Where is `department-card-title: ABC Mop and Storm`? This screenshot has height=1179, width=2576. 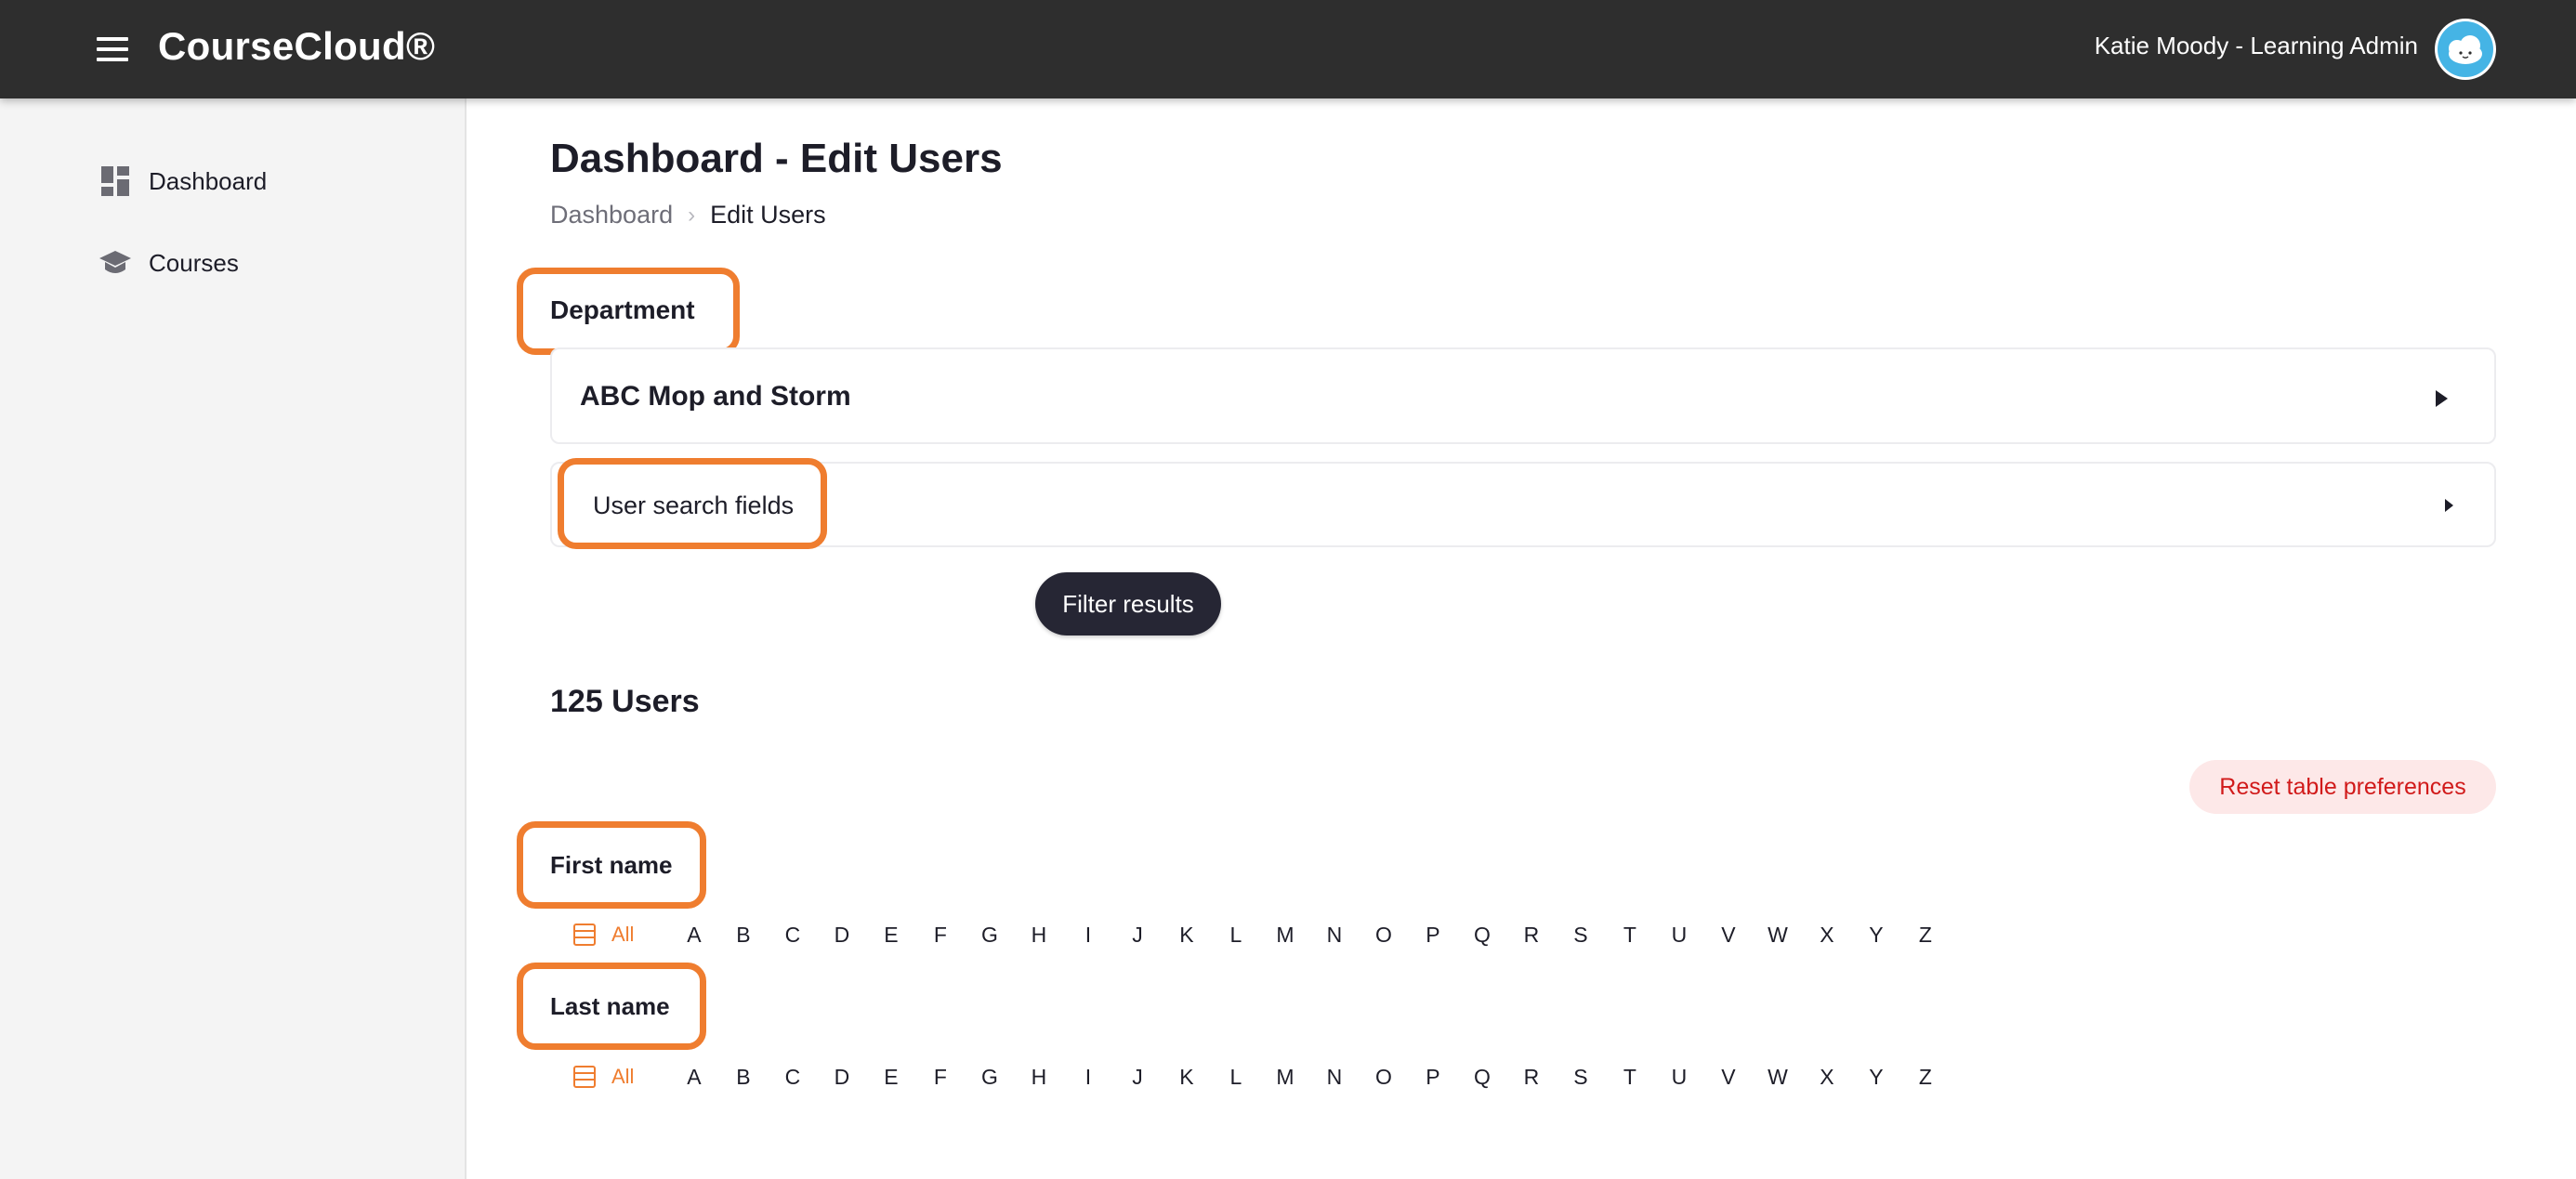
department-card-title: ABC Mop and Storm is located at coordinates (715, 396).